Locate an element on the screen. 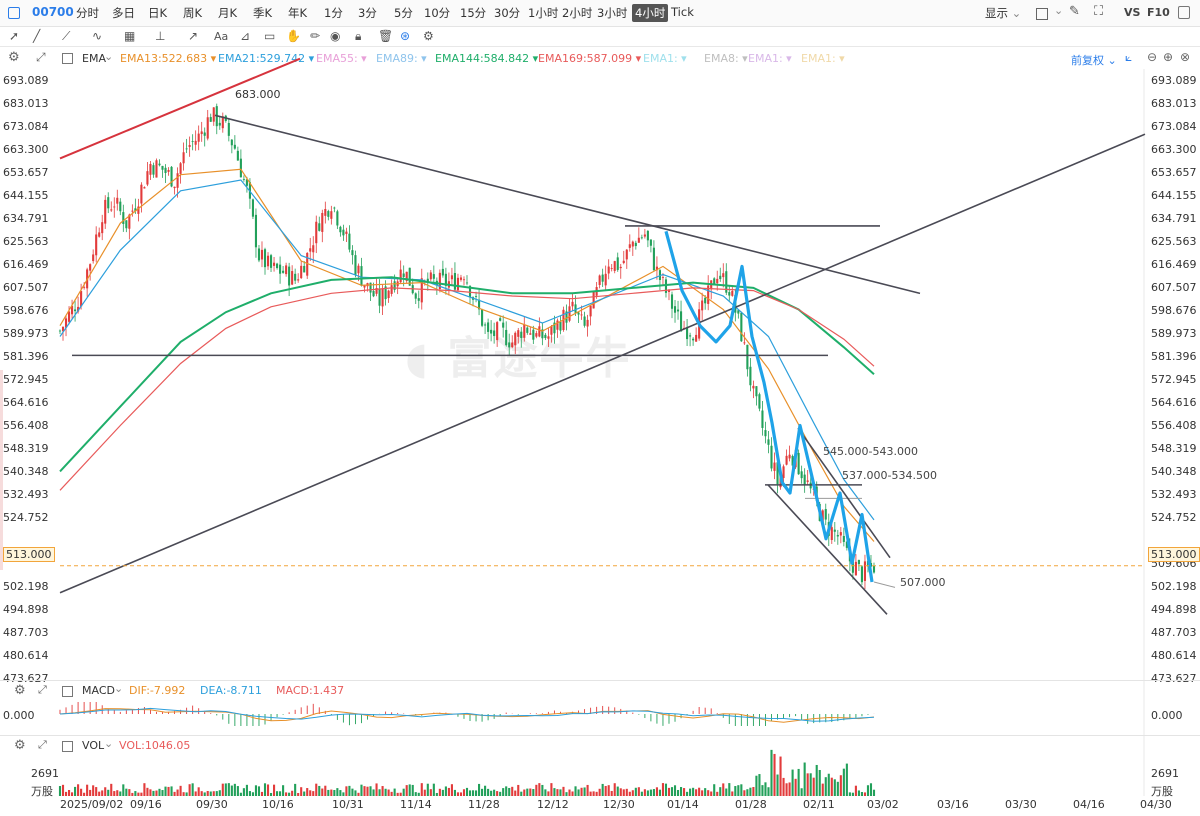 Image resolution: width=1200 pixels, height=816 pixels. macd-zero-left: 0.000 is located at coordinates (19, 715).